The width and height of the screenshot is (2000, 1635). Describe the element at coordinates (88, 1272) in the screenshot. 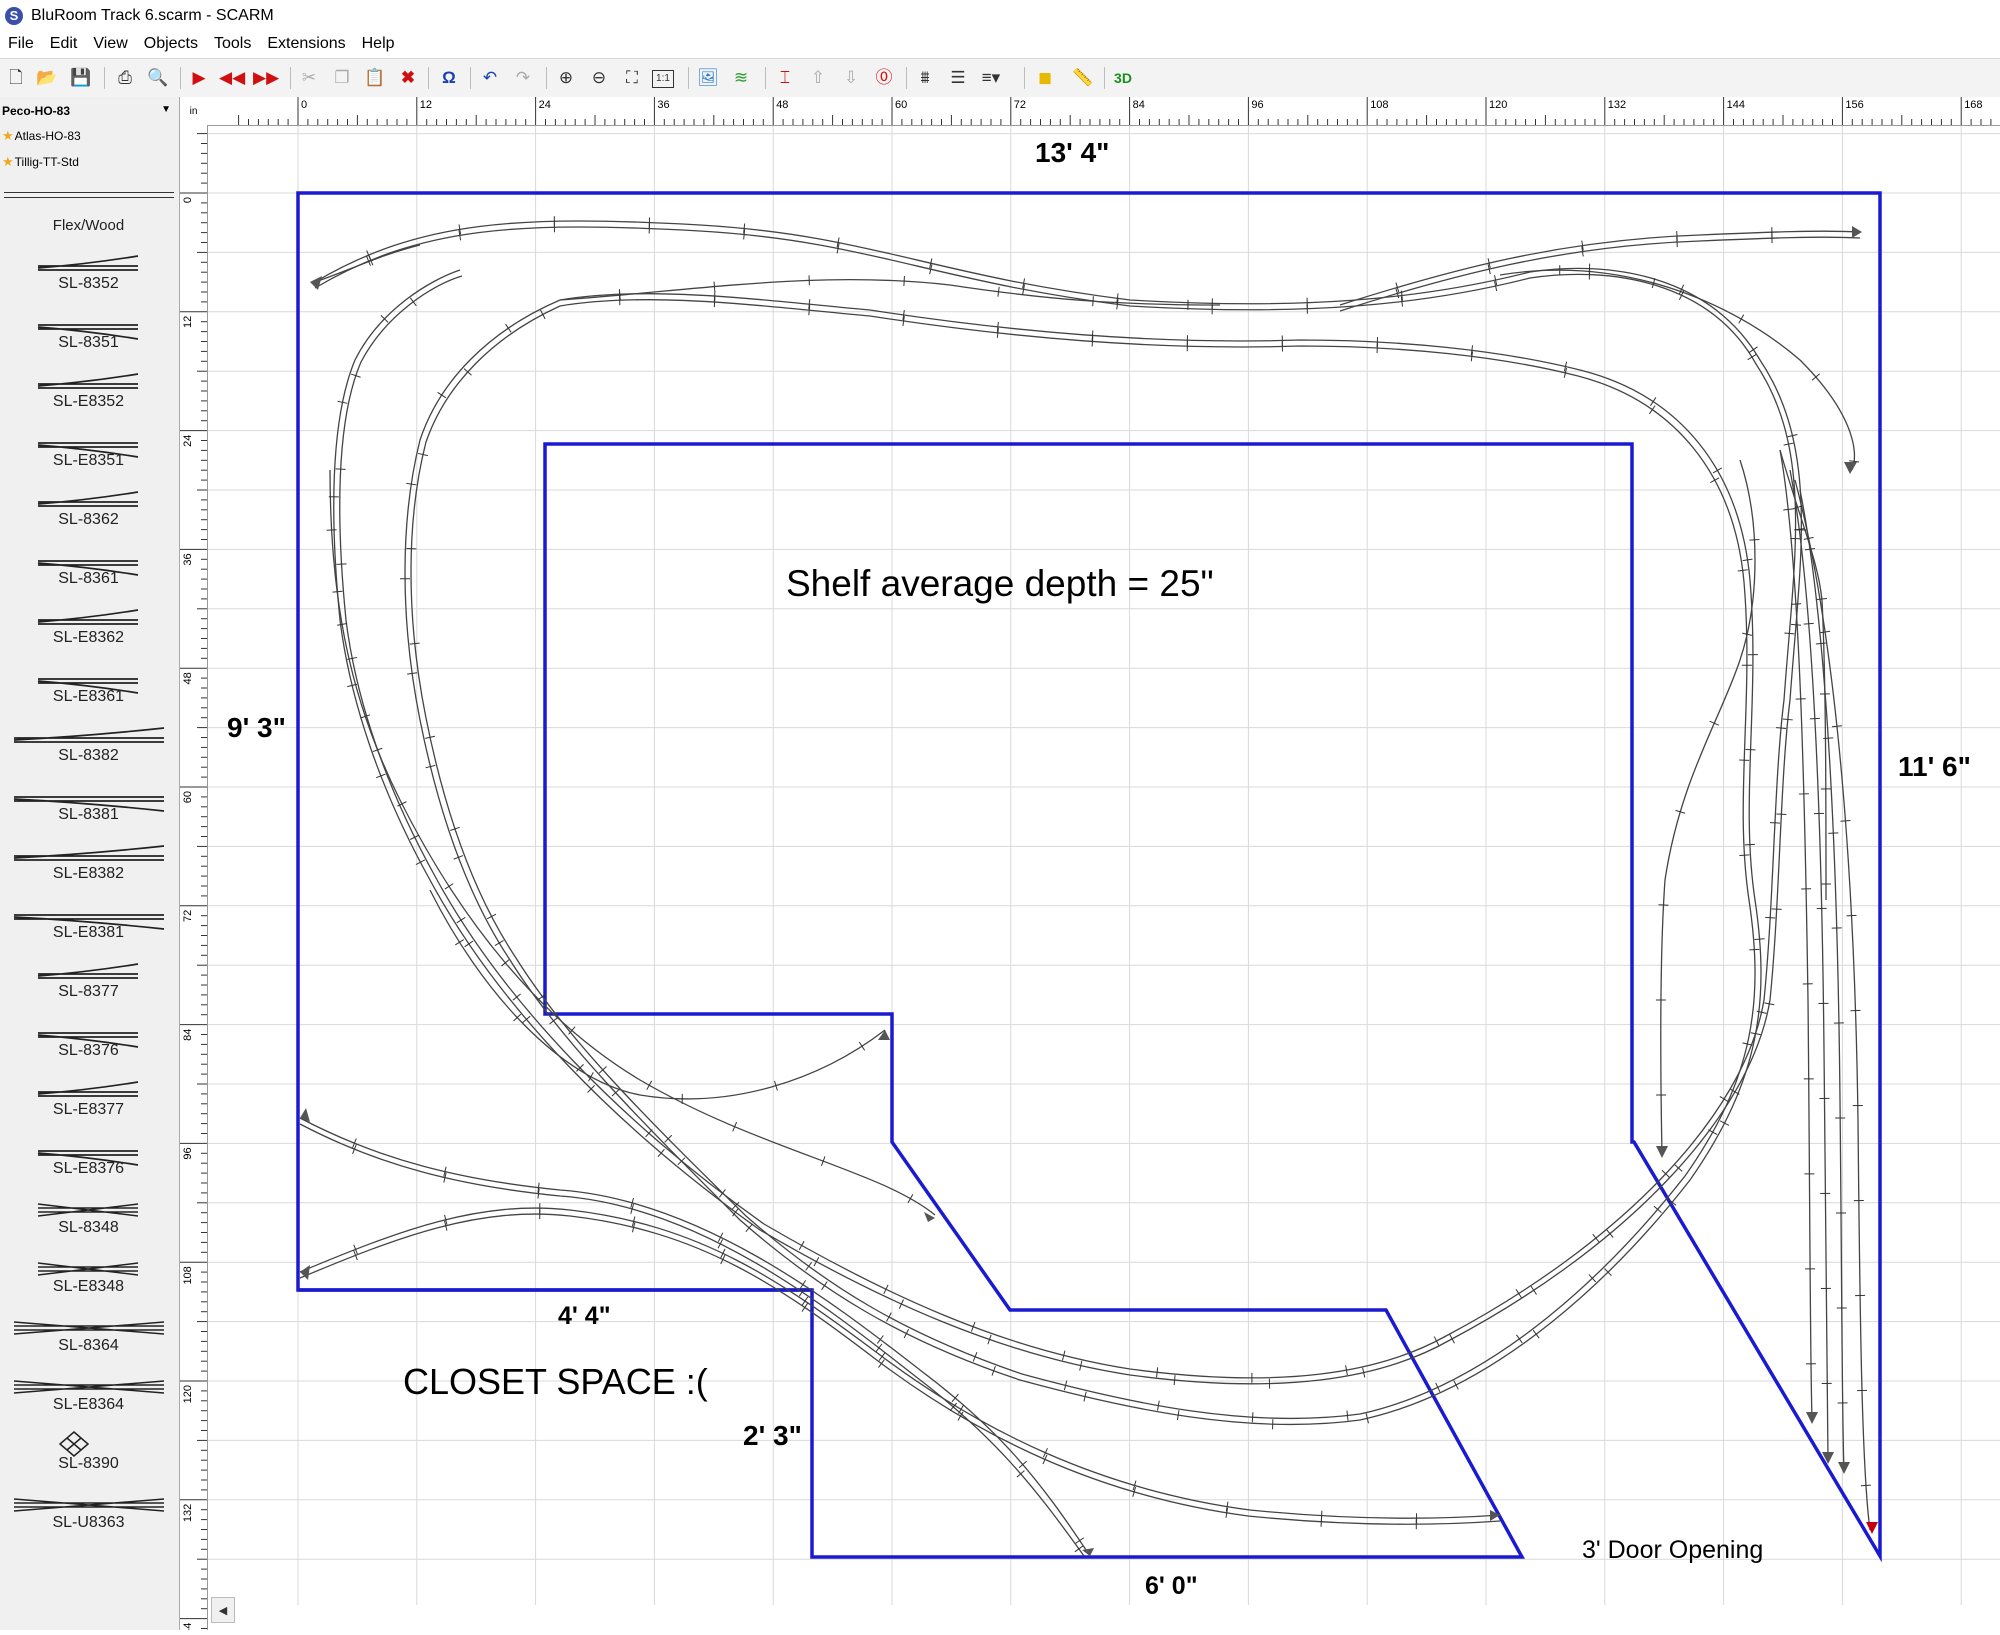

I see `track-item-sl-e8348: SL-E8348` at that location.